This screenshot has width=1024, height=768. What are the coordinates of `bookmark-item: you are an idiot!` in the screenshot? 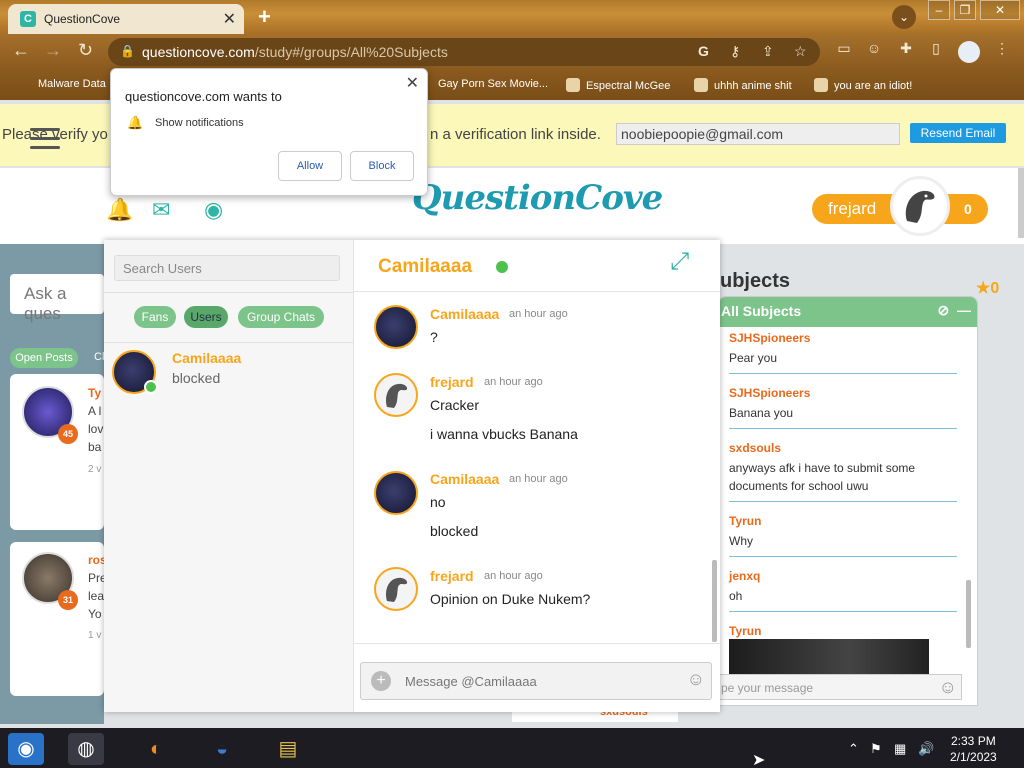 It's located at (863, 85).